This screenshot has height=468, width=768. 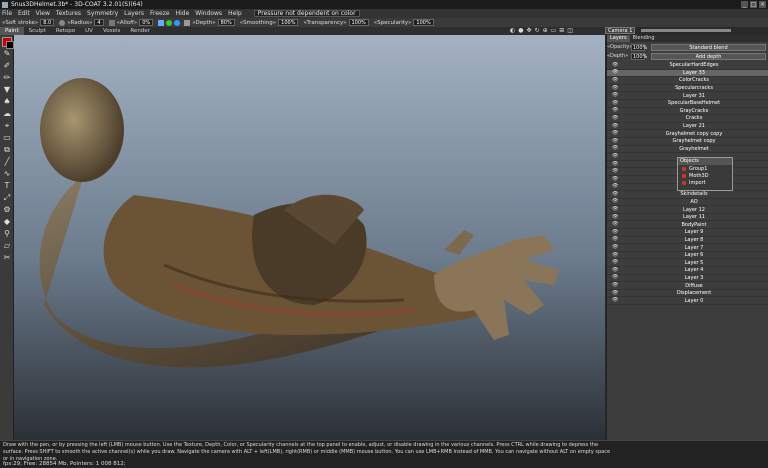 I want to click on radius-field: 4, so click(x=99, y=22).